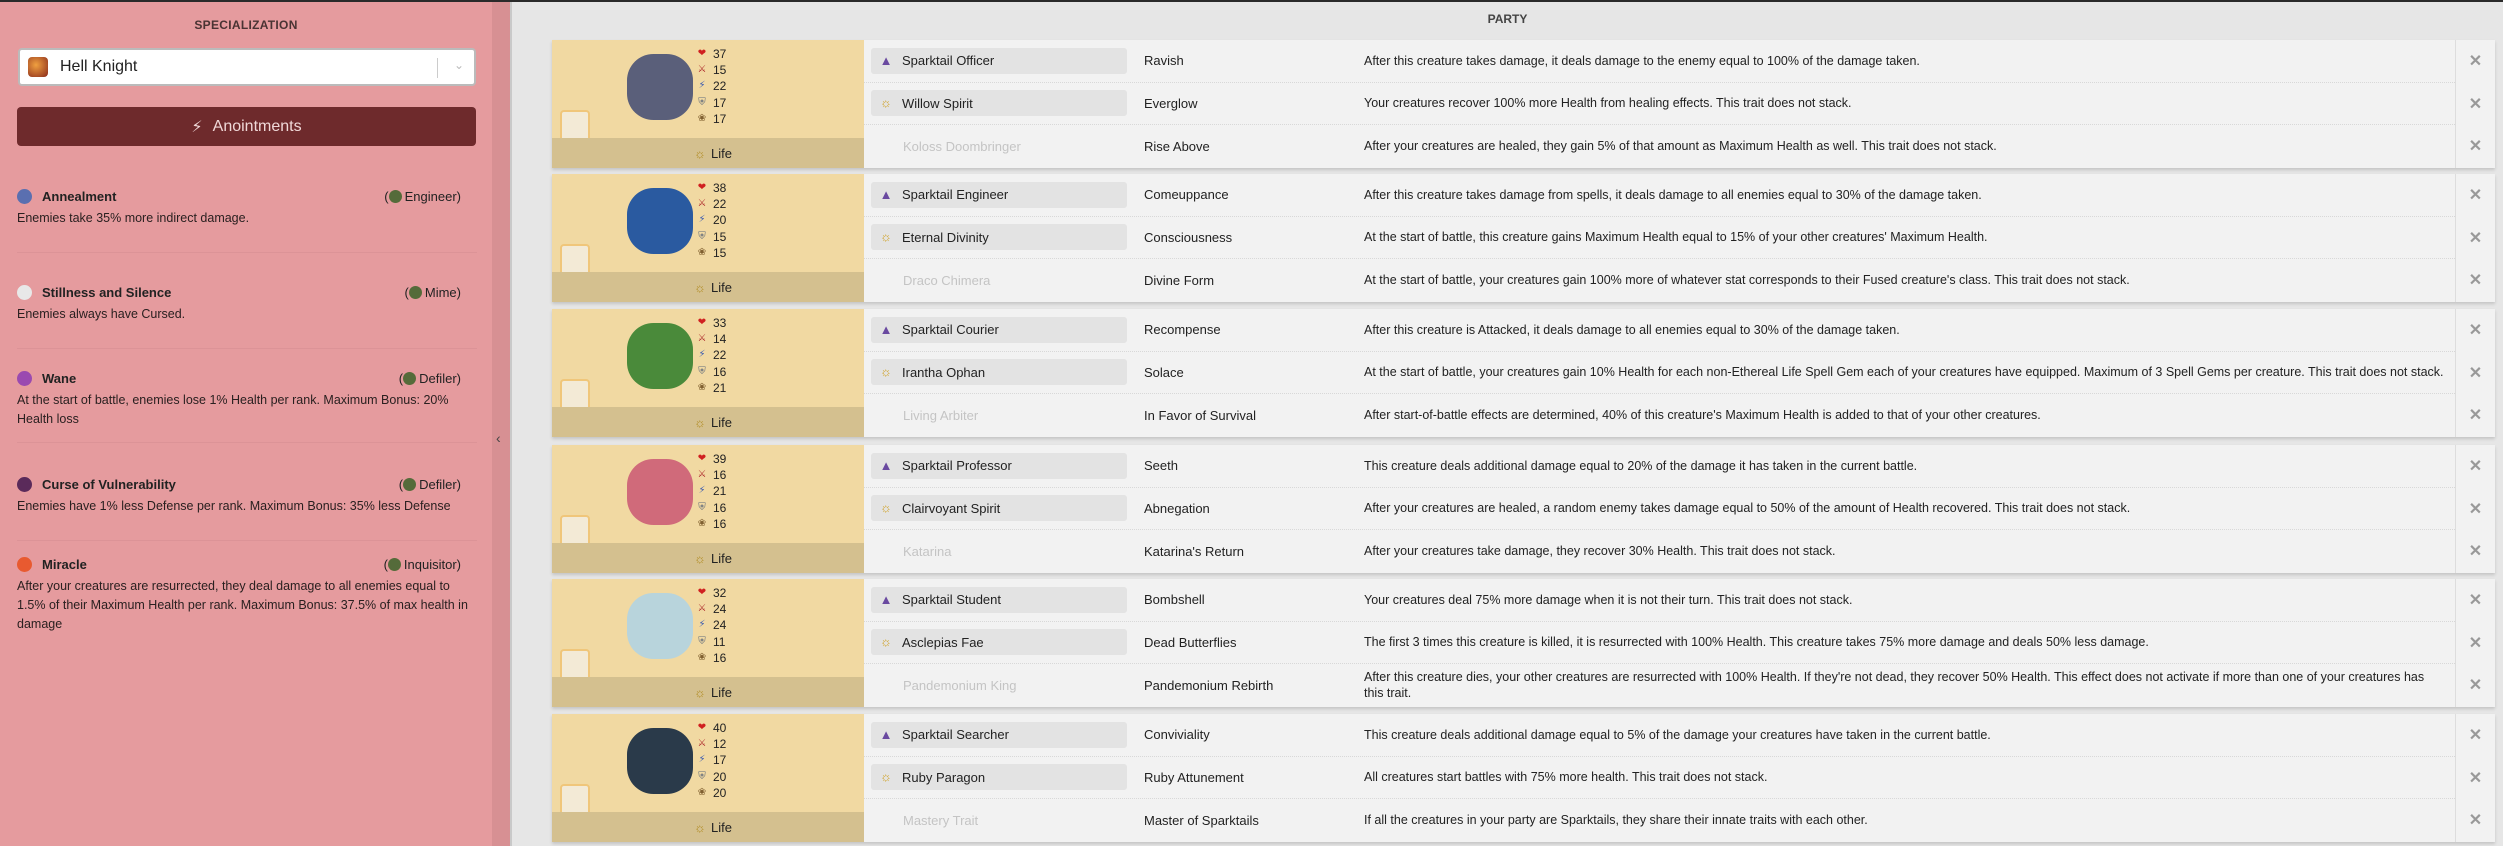 The height and width of the screenshot is (846, 2503). Describe the element at coordinates (502, 424) in the screenshot. I see `sidebar-collapse-handle: ‹` at that location.